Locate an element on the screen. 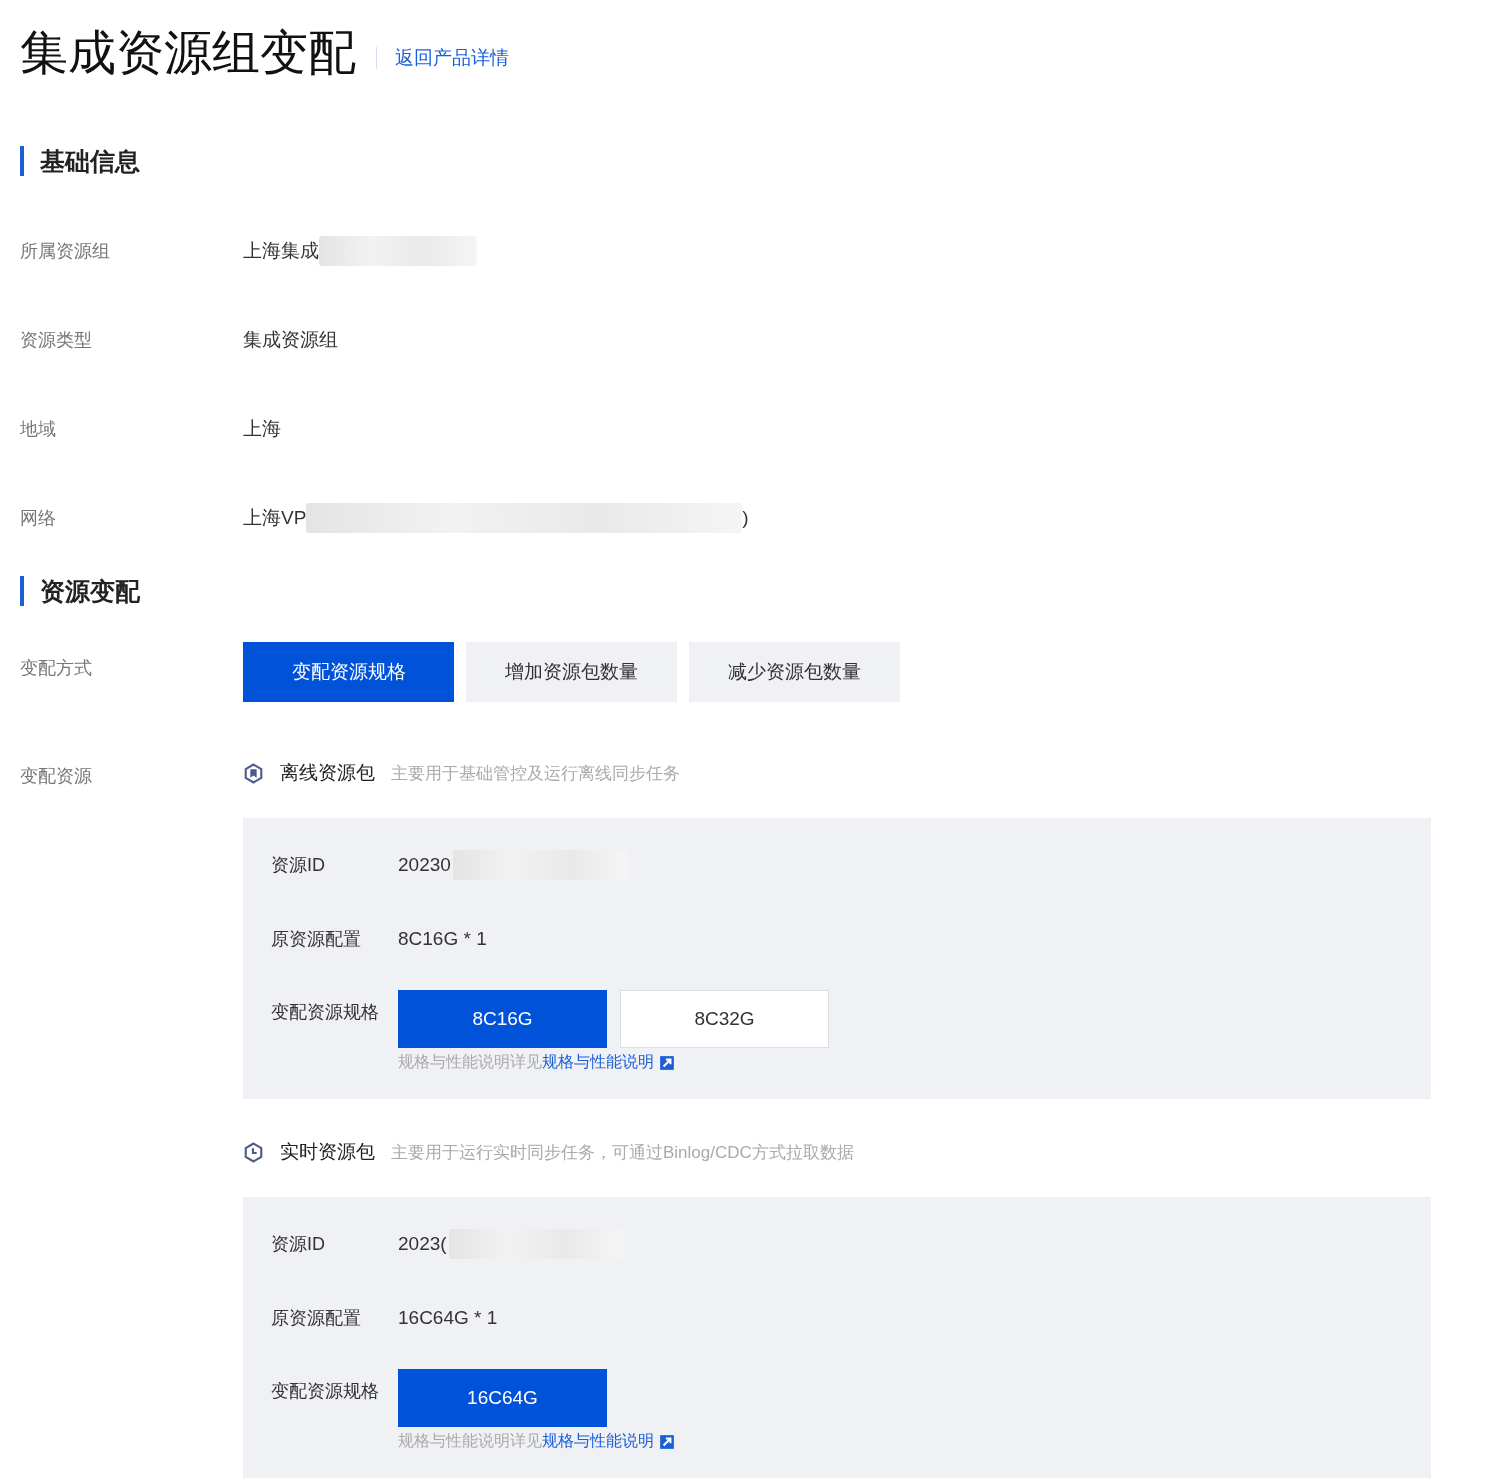  spec-option: 16C64G is located at coordinates (502, 1398).